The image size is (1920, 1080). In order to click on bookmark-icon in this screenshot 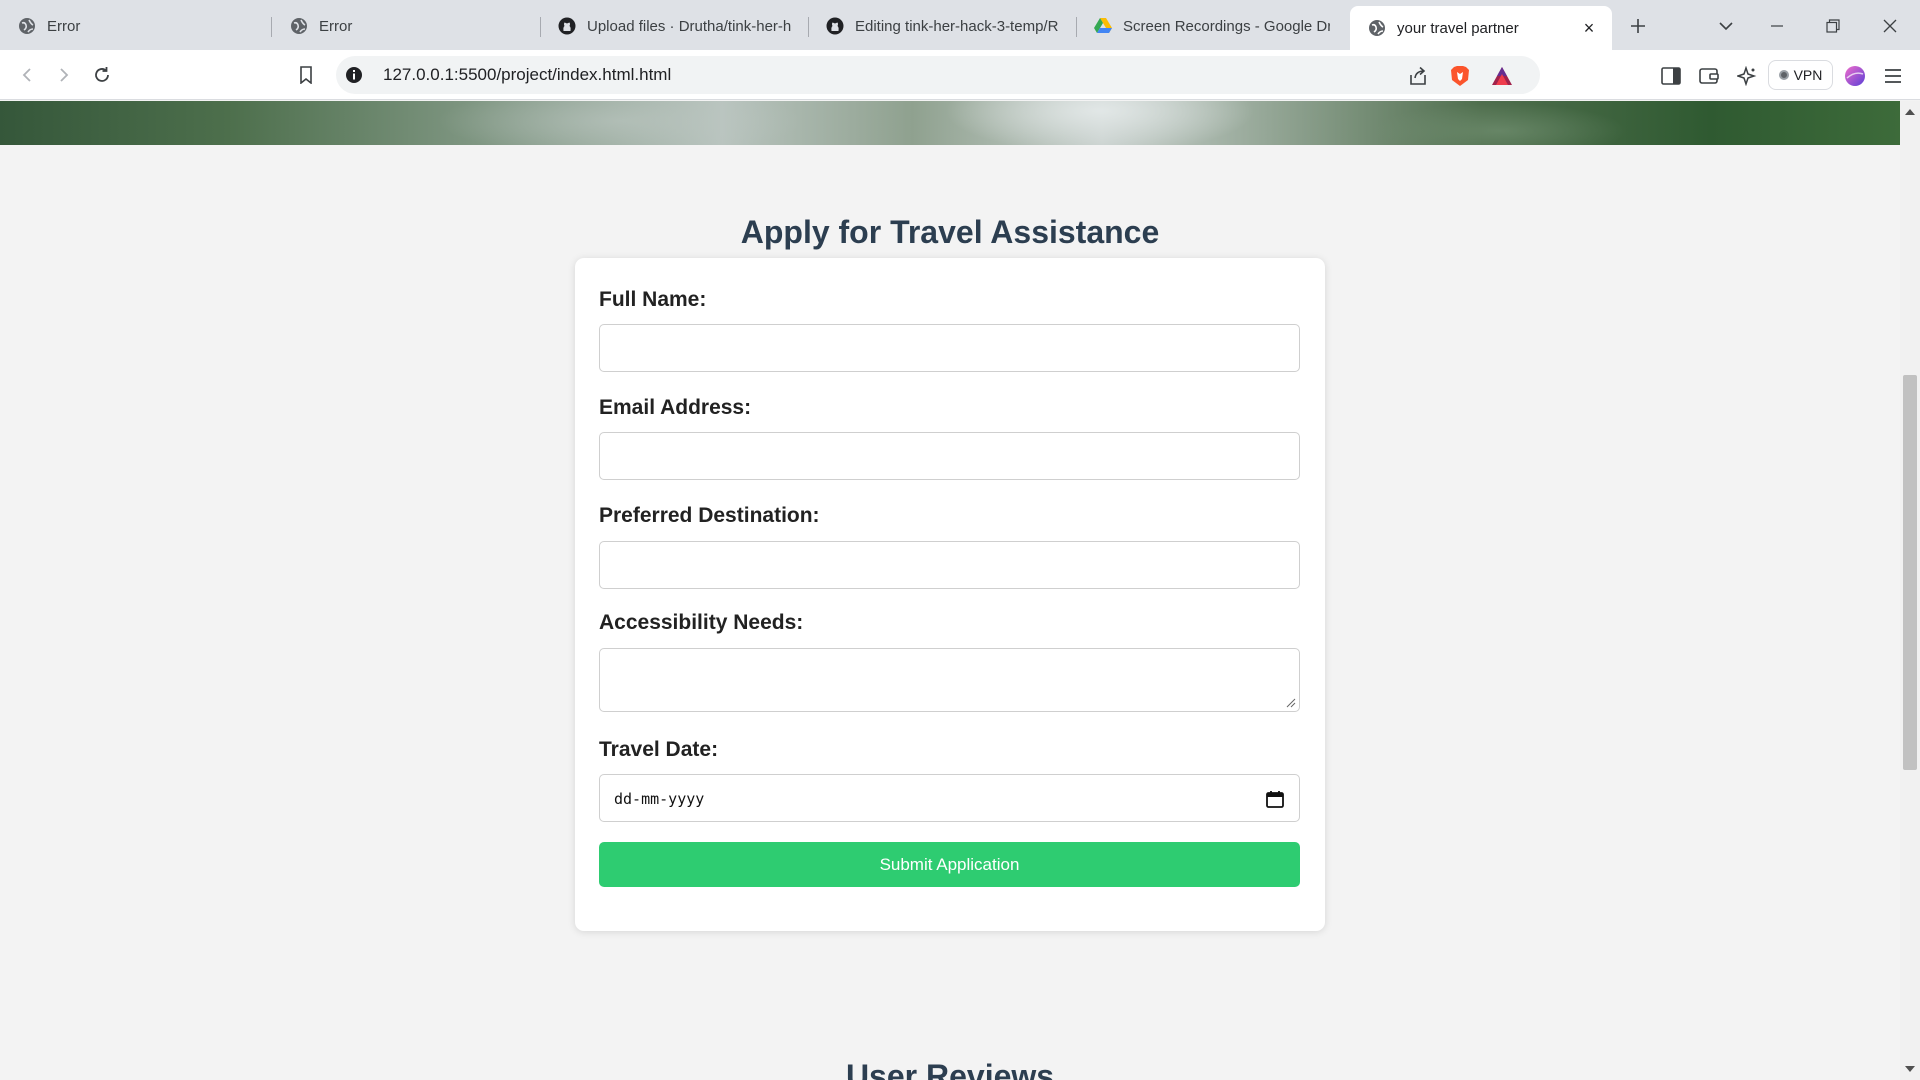, I will do `click(306, 75)`.